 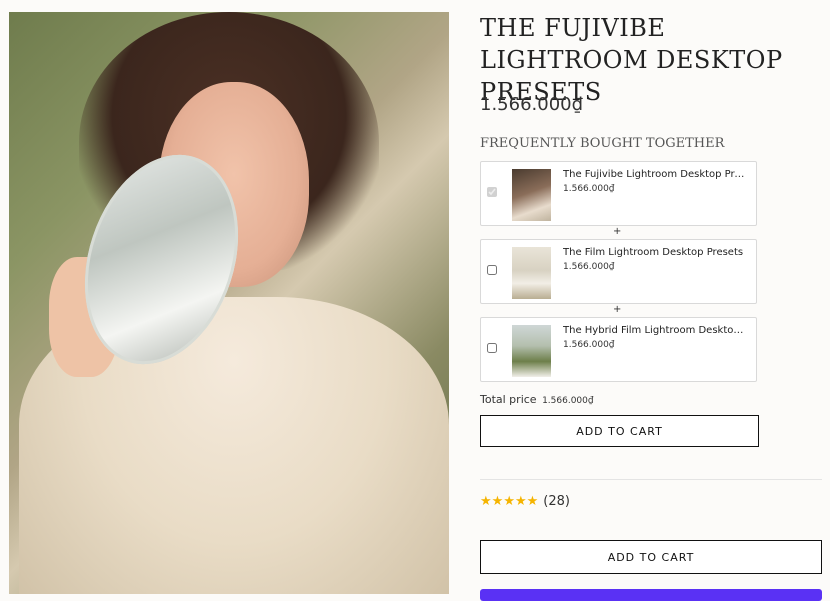 What do you see at coordinates (602, 143) in the screenshot?
I see `fbt-heading: FREQUENTLY BOUGHT TOGETHER` at bounding box center [602, 143].